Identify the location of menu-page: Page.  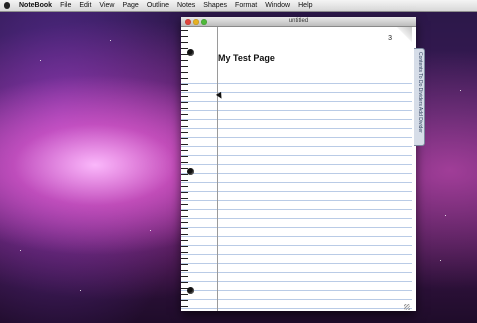
(130, 5).